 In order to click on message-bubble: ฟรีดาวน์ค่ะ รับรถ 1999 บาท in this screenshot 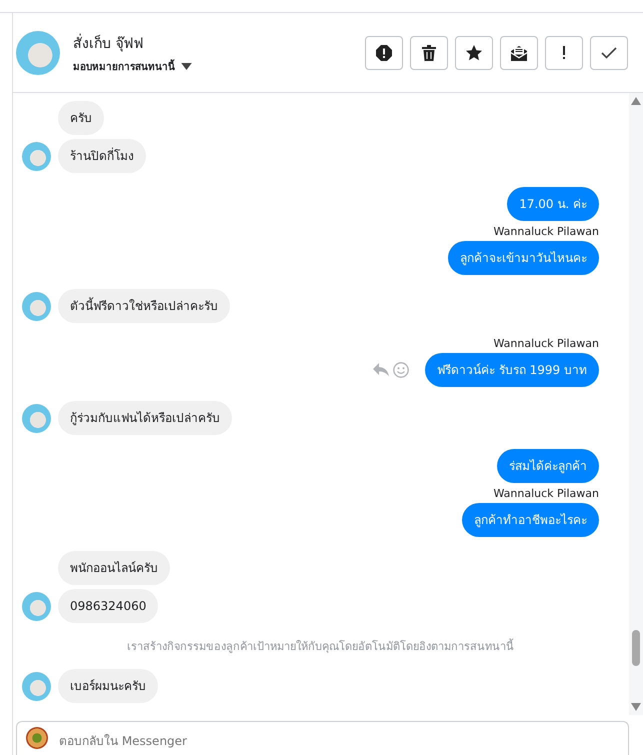, I will do `click(512, 370)`.